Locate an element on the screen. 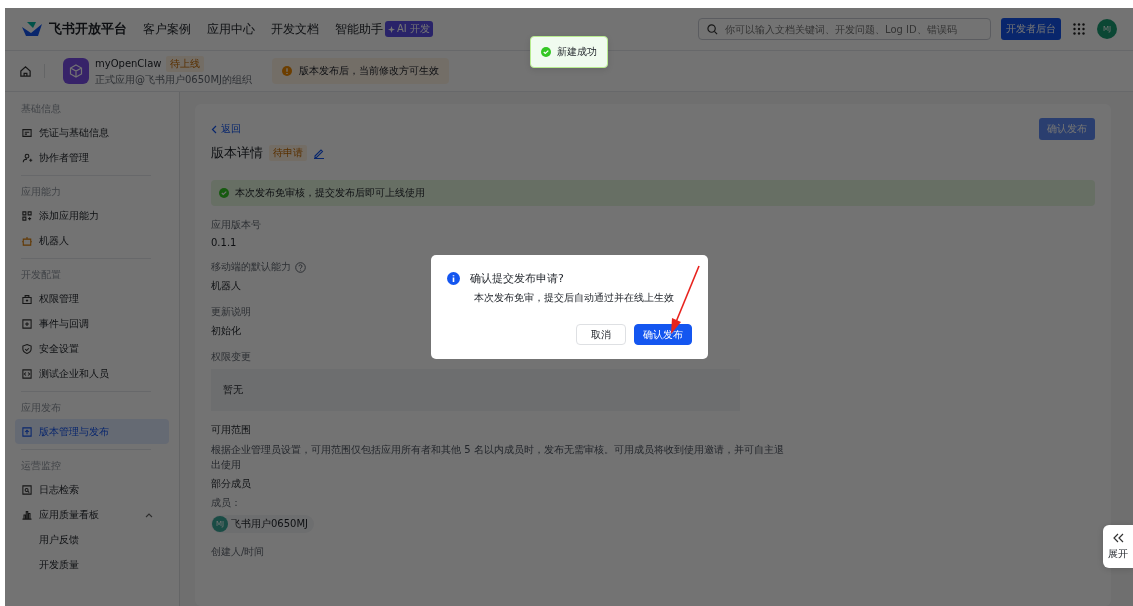  status-tag: 待申请 is located at coordinates (288, 153).